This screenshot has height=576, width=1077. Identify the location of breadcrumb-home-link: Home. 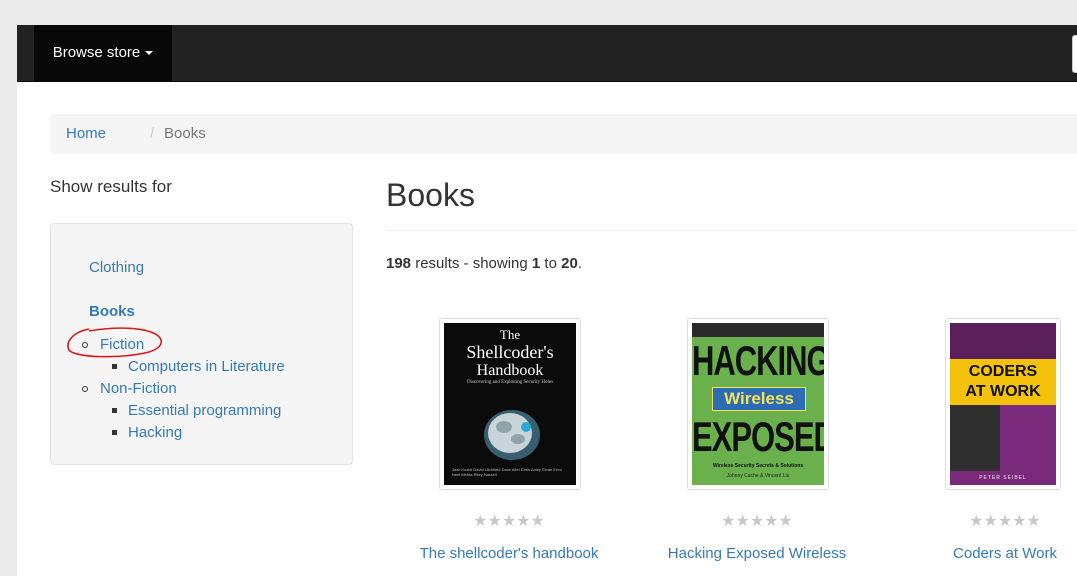
(86, 134).